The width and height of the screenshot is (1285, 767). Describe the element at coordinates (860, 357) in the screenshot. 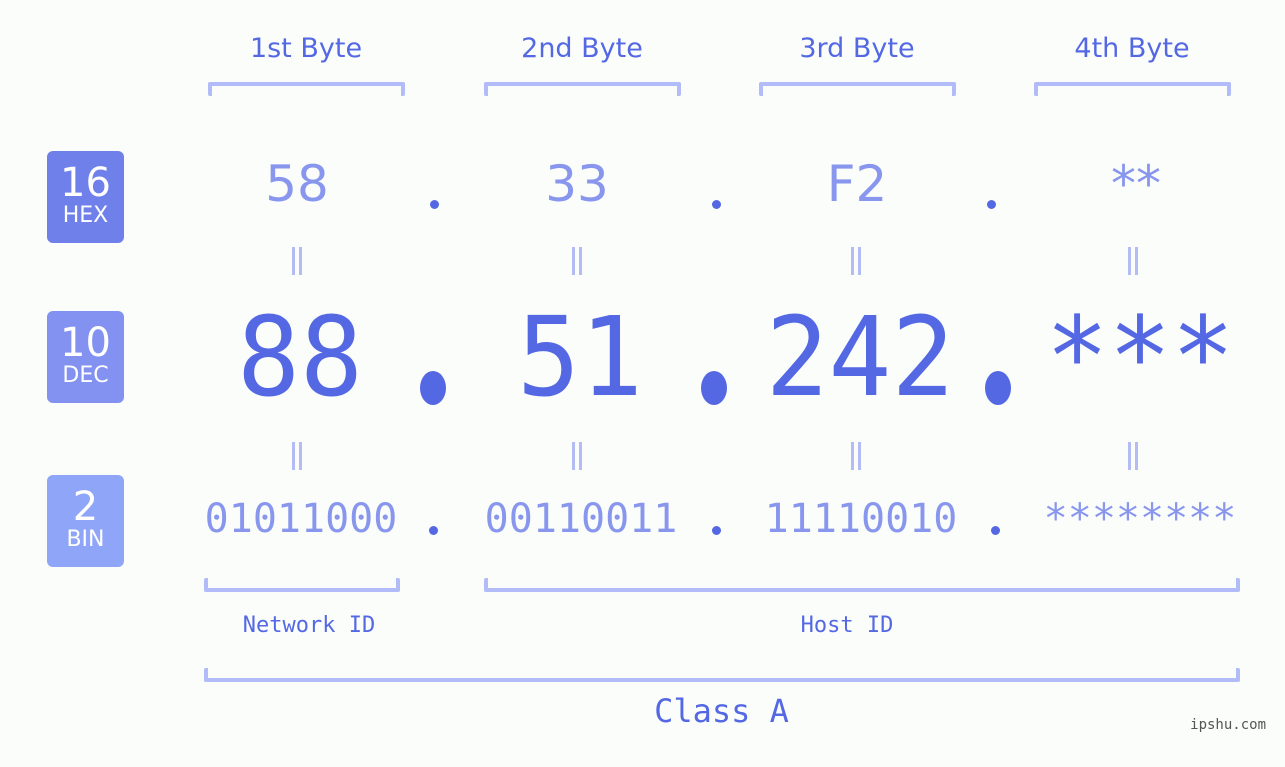

I see `dec-byte-3: 242` at that location.